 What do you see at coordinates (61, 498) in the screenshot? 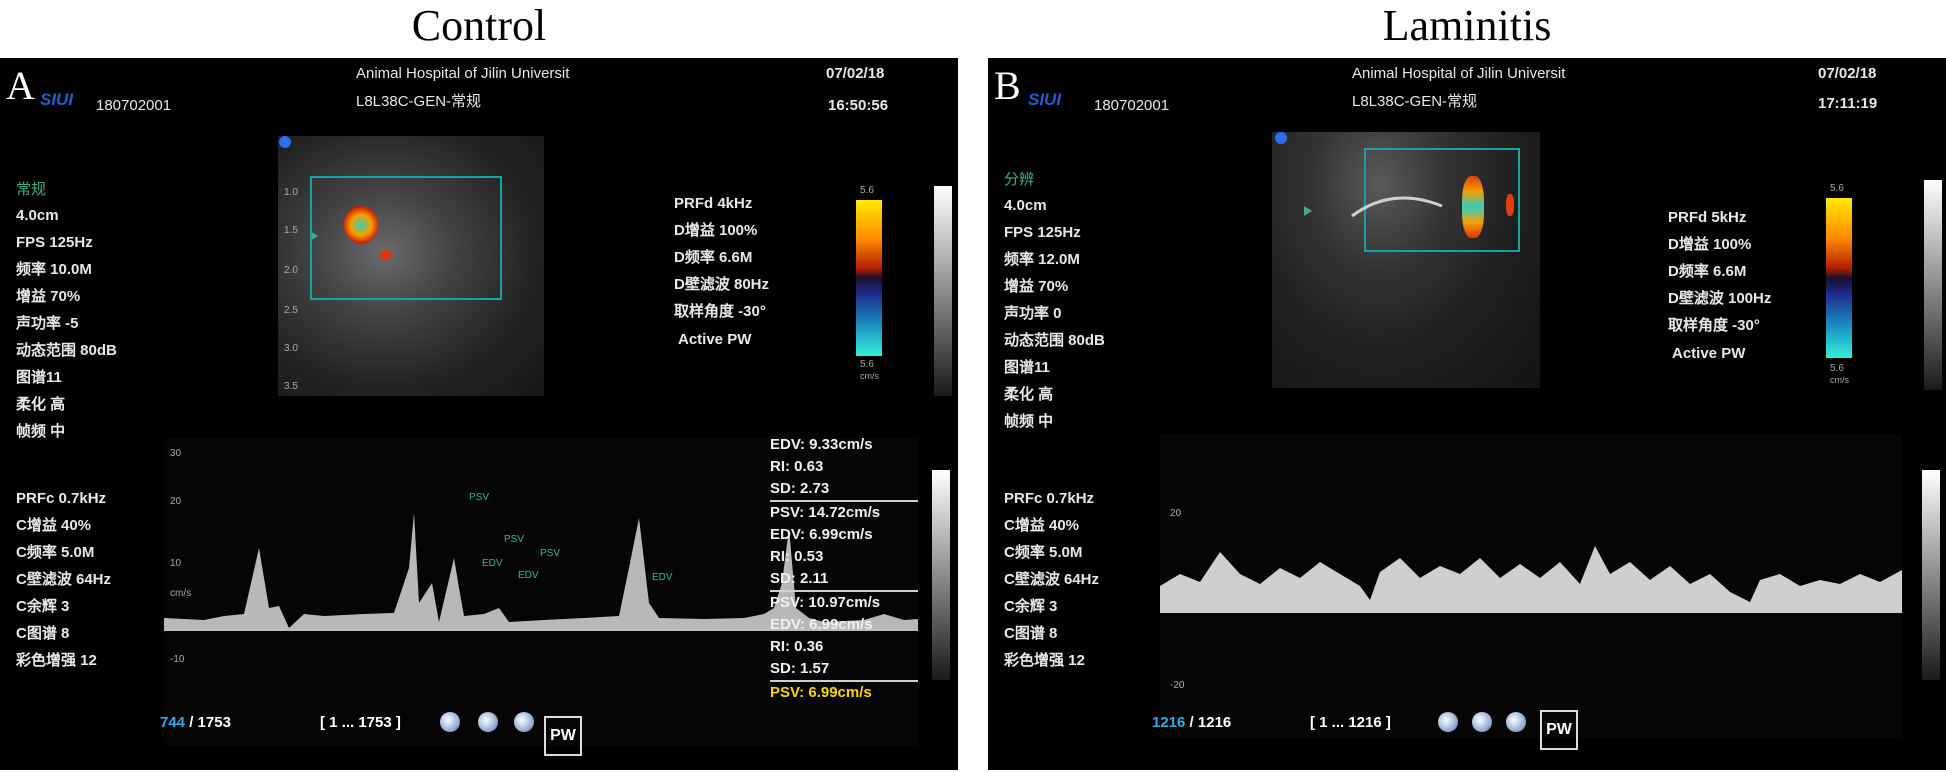
I see `param-prfc: PRFc 0.7kHz` at bounding box center [61, 498].